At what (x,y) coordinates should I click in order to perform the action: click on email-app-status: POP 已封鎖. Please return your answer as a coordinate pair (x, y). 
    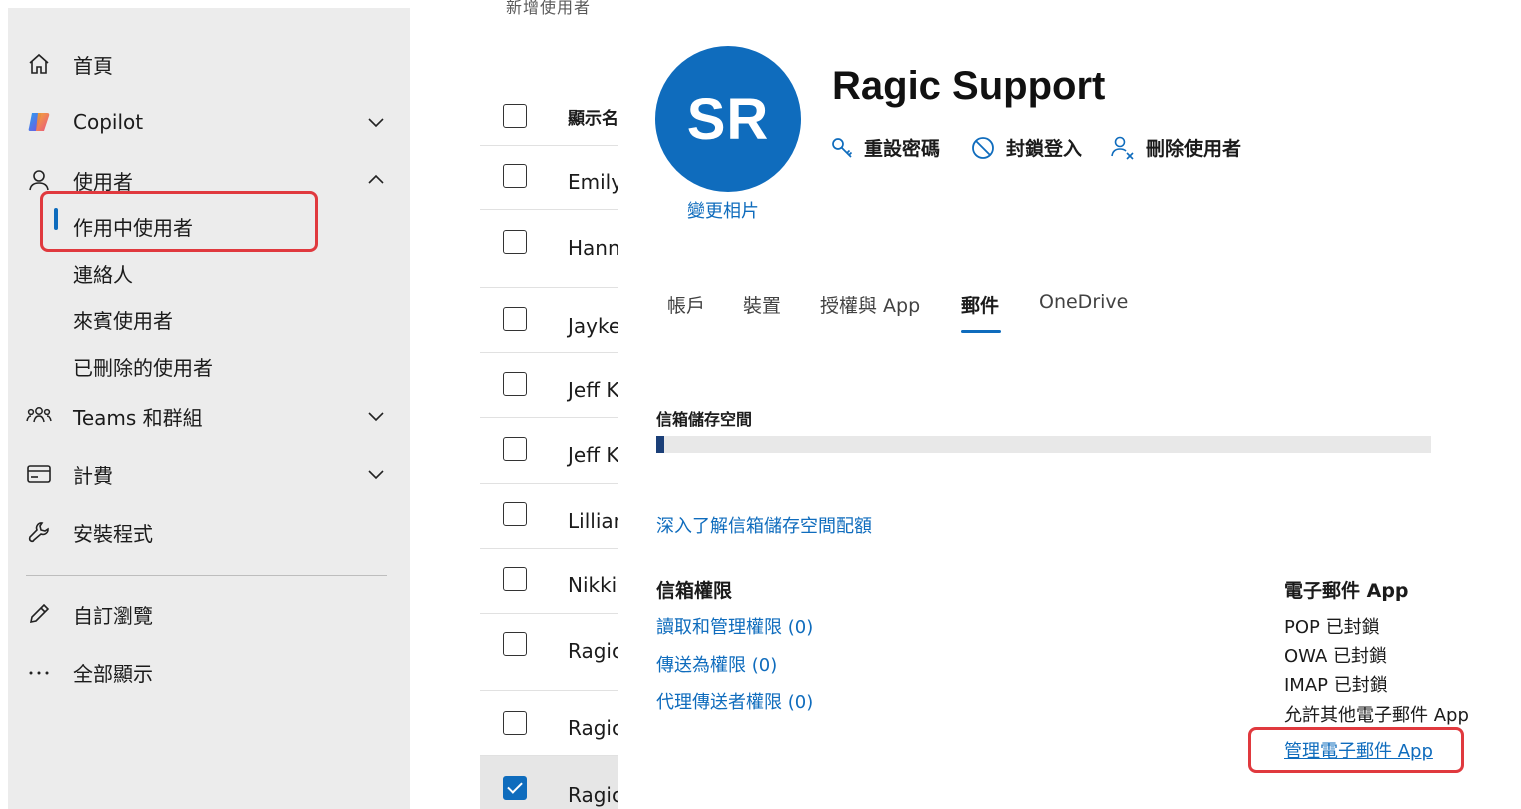
    Looking at the image, I should click on (1332, 627).